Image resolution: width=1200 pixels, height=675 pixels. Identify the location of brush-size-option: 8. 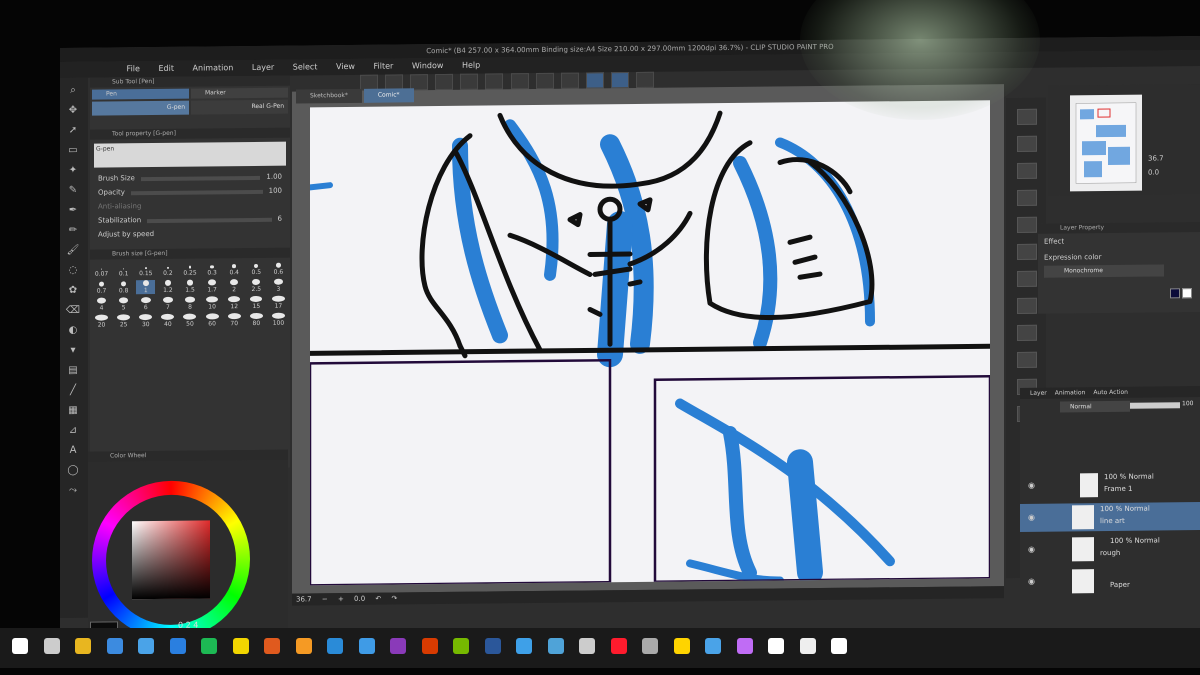
(189, 303).